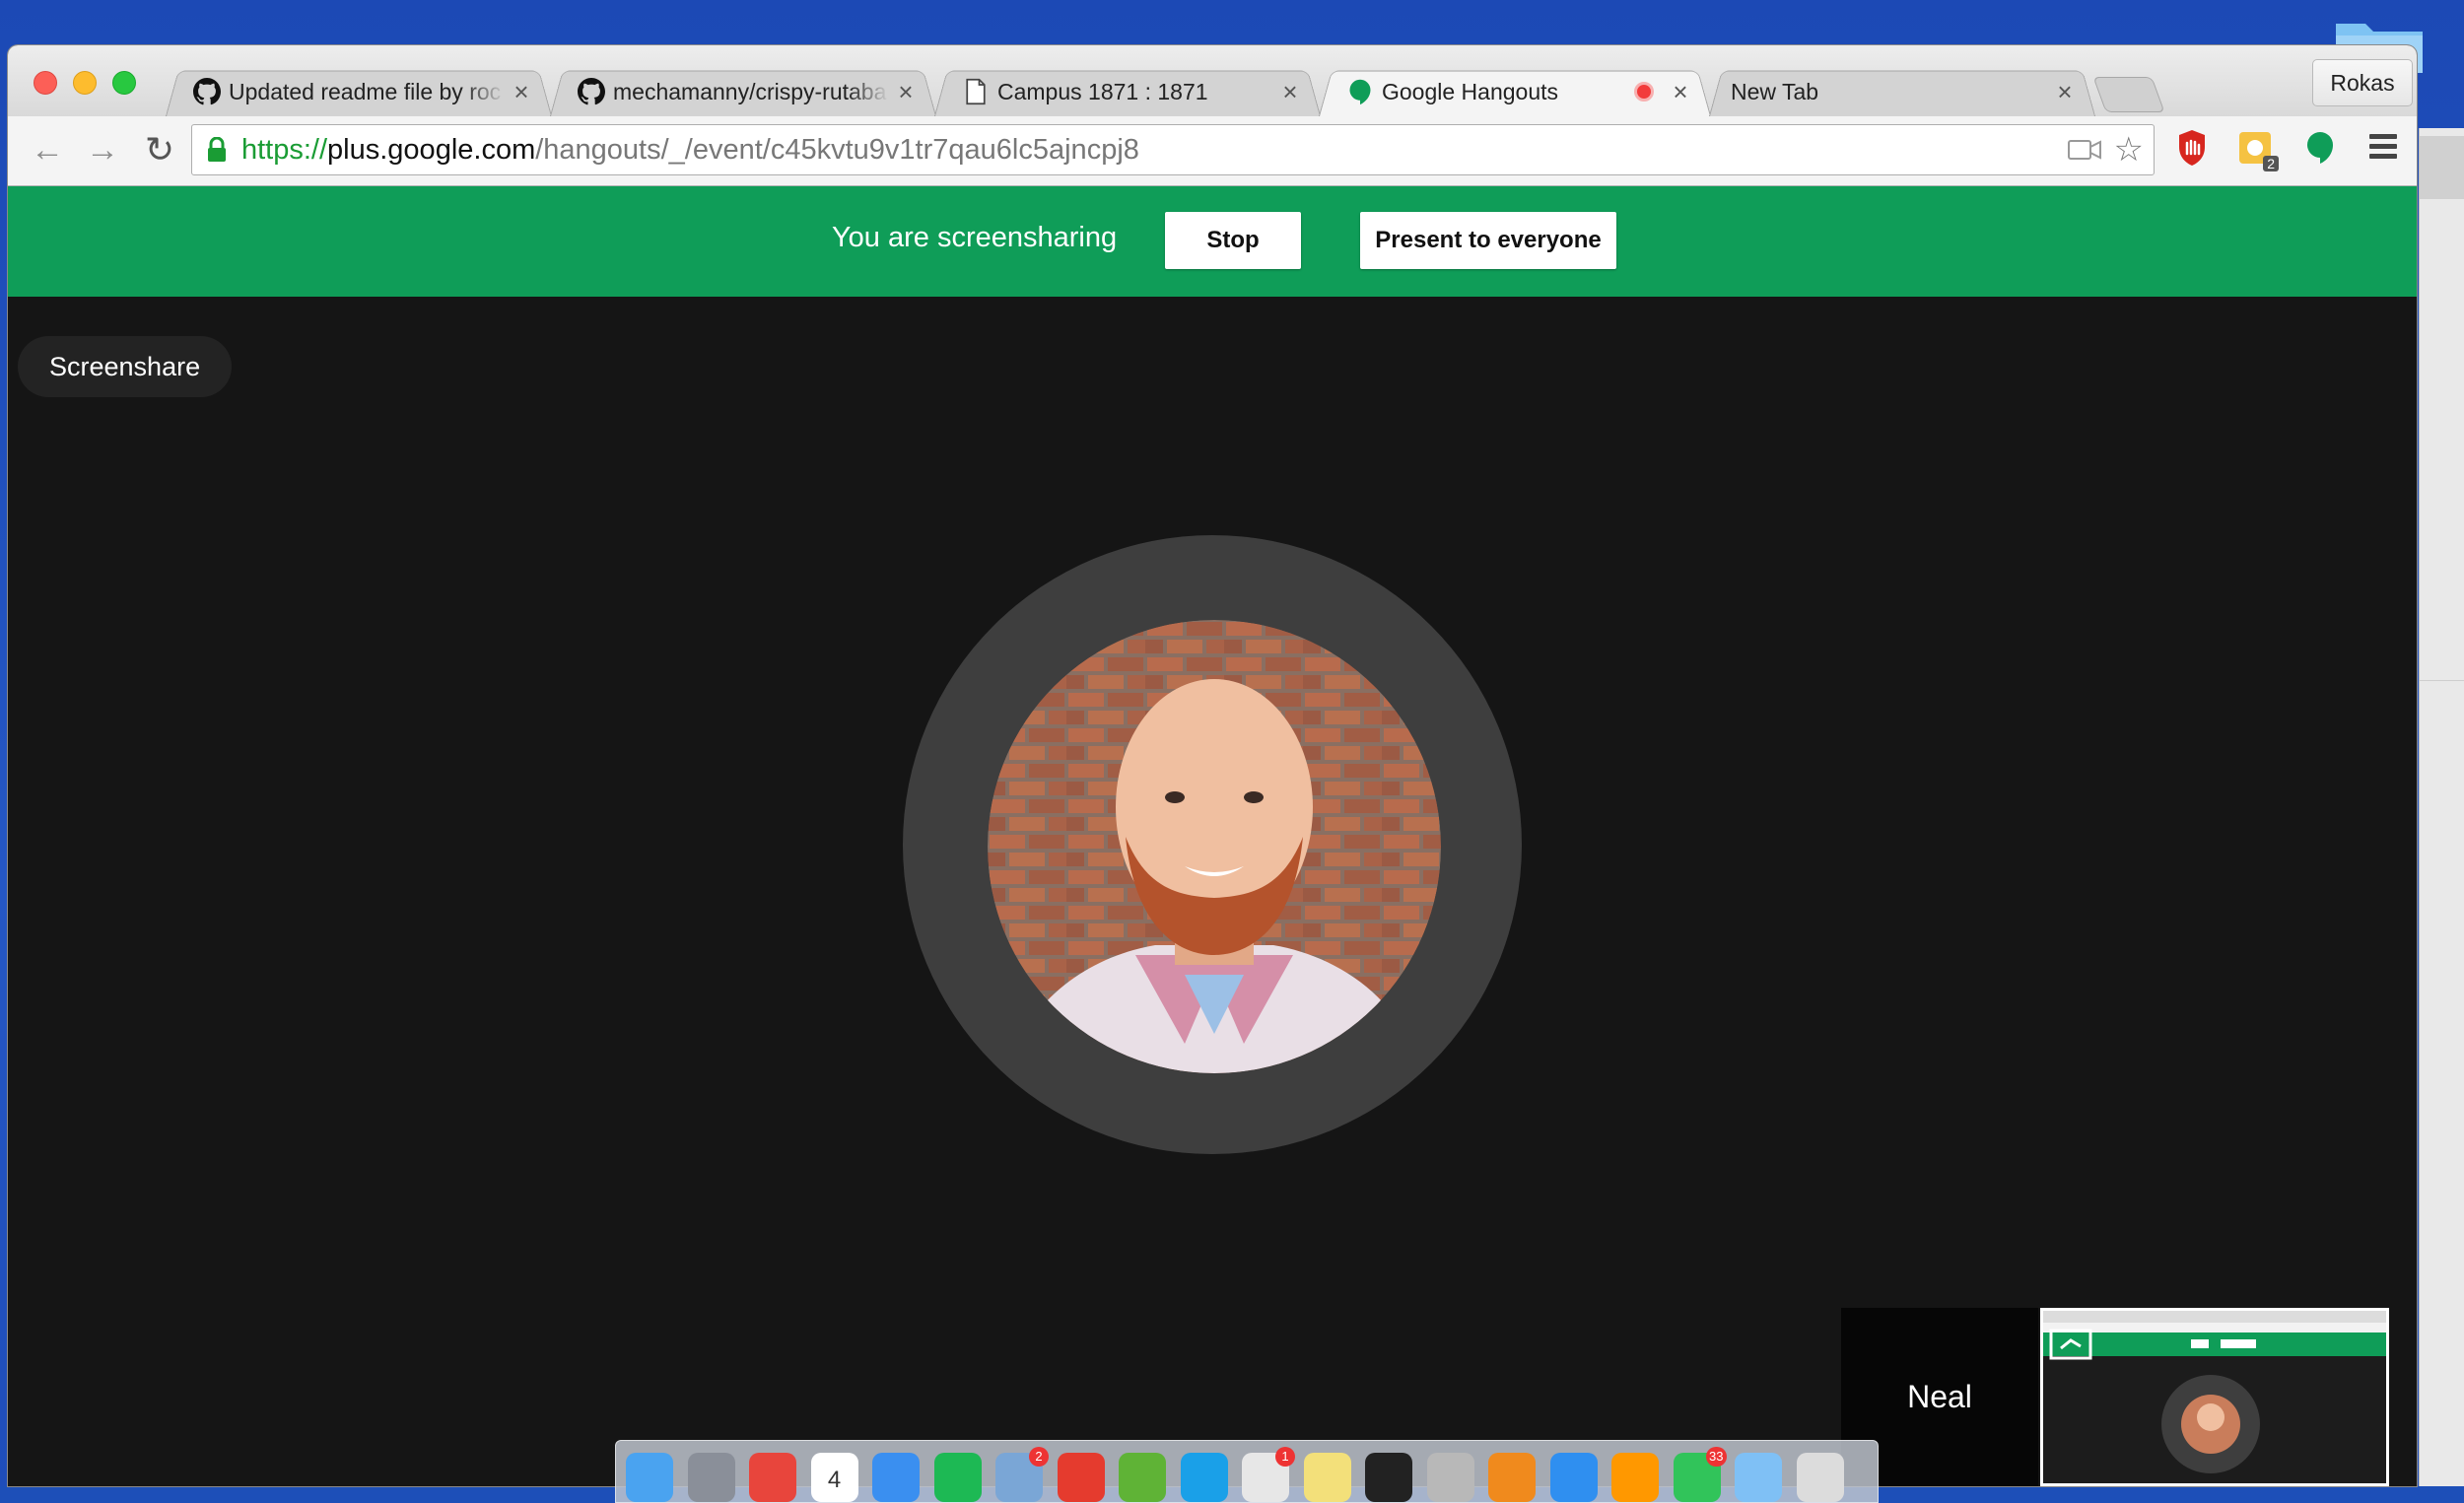 This screenshot has width=2464, height=1503. What do you see at coordinates (159, 150) in the screenshot?
I see `reload-icon: ↻` at bounding box center [159, 150].